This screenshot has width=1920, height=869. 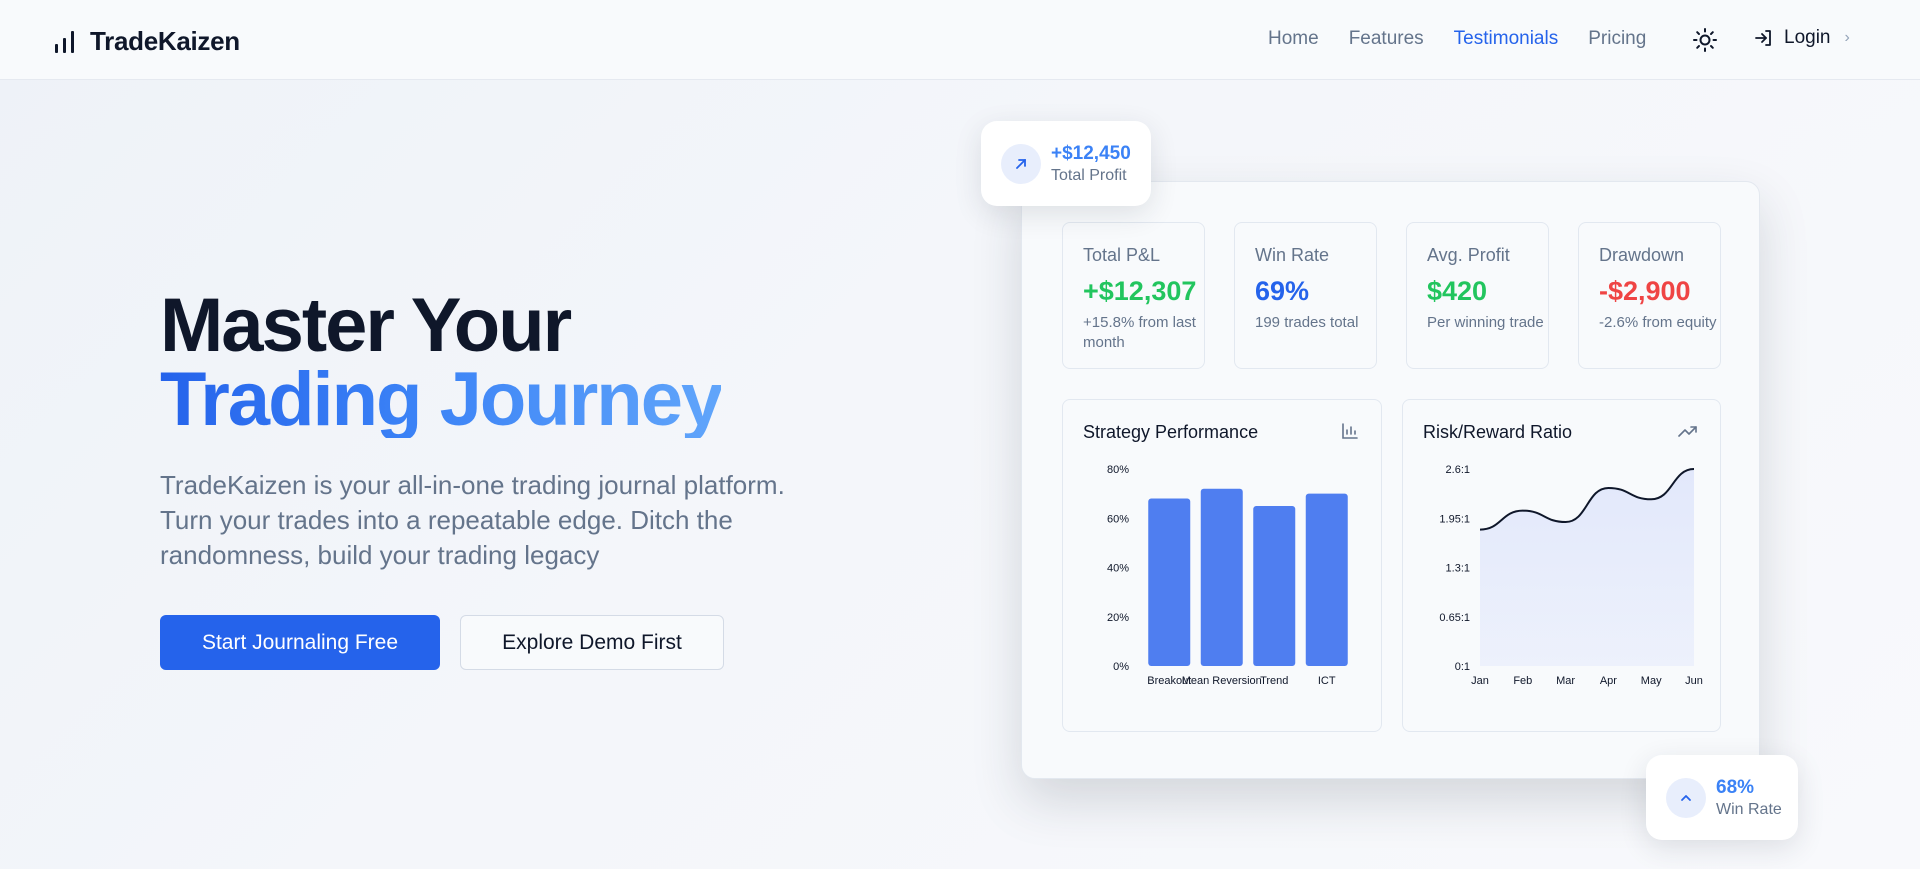 I want to click on badge-label: Total Profit, so click(x=1089, y=175).